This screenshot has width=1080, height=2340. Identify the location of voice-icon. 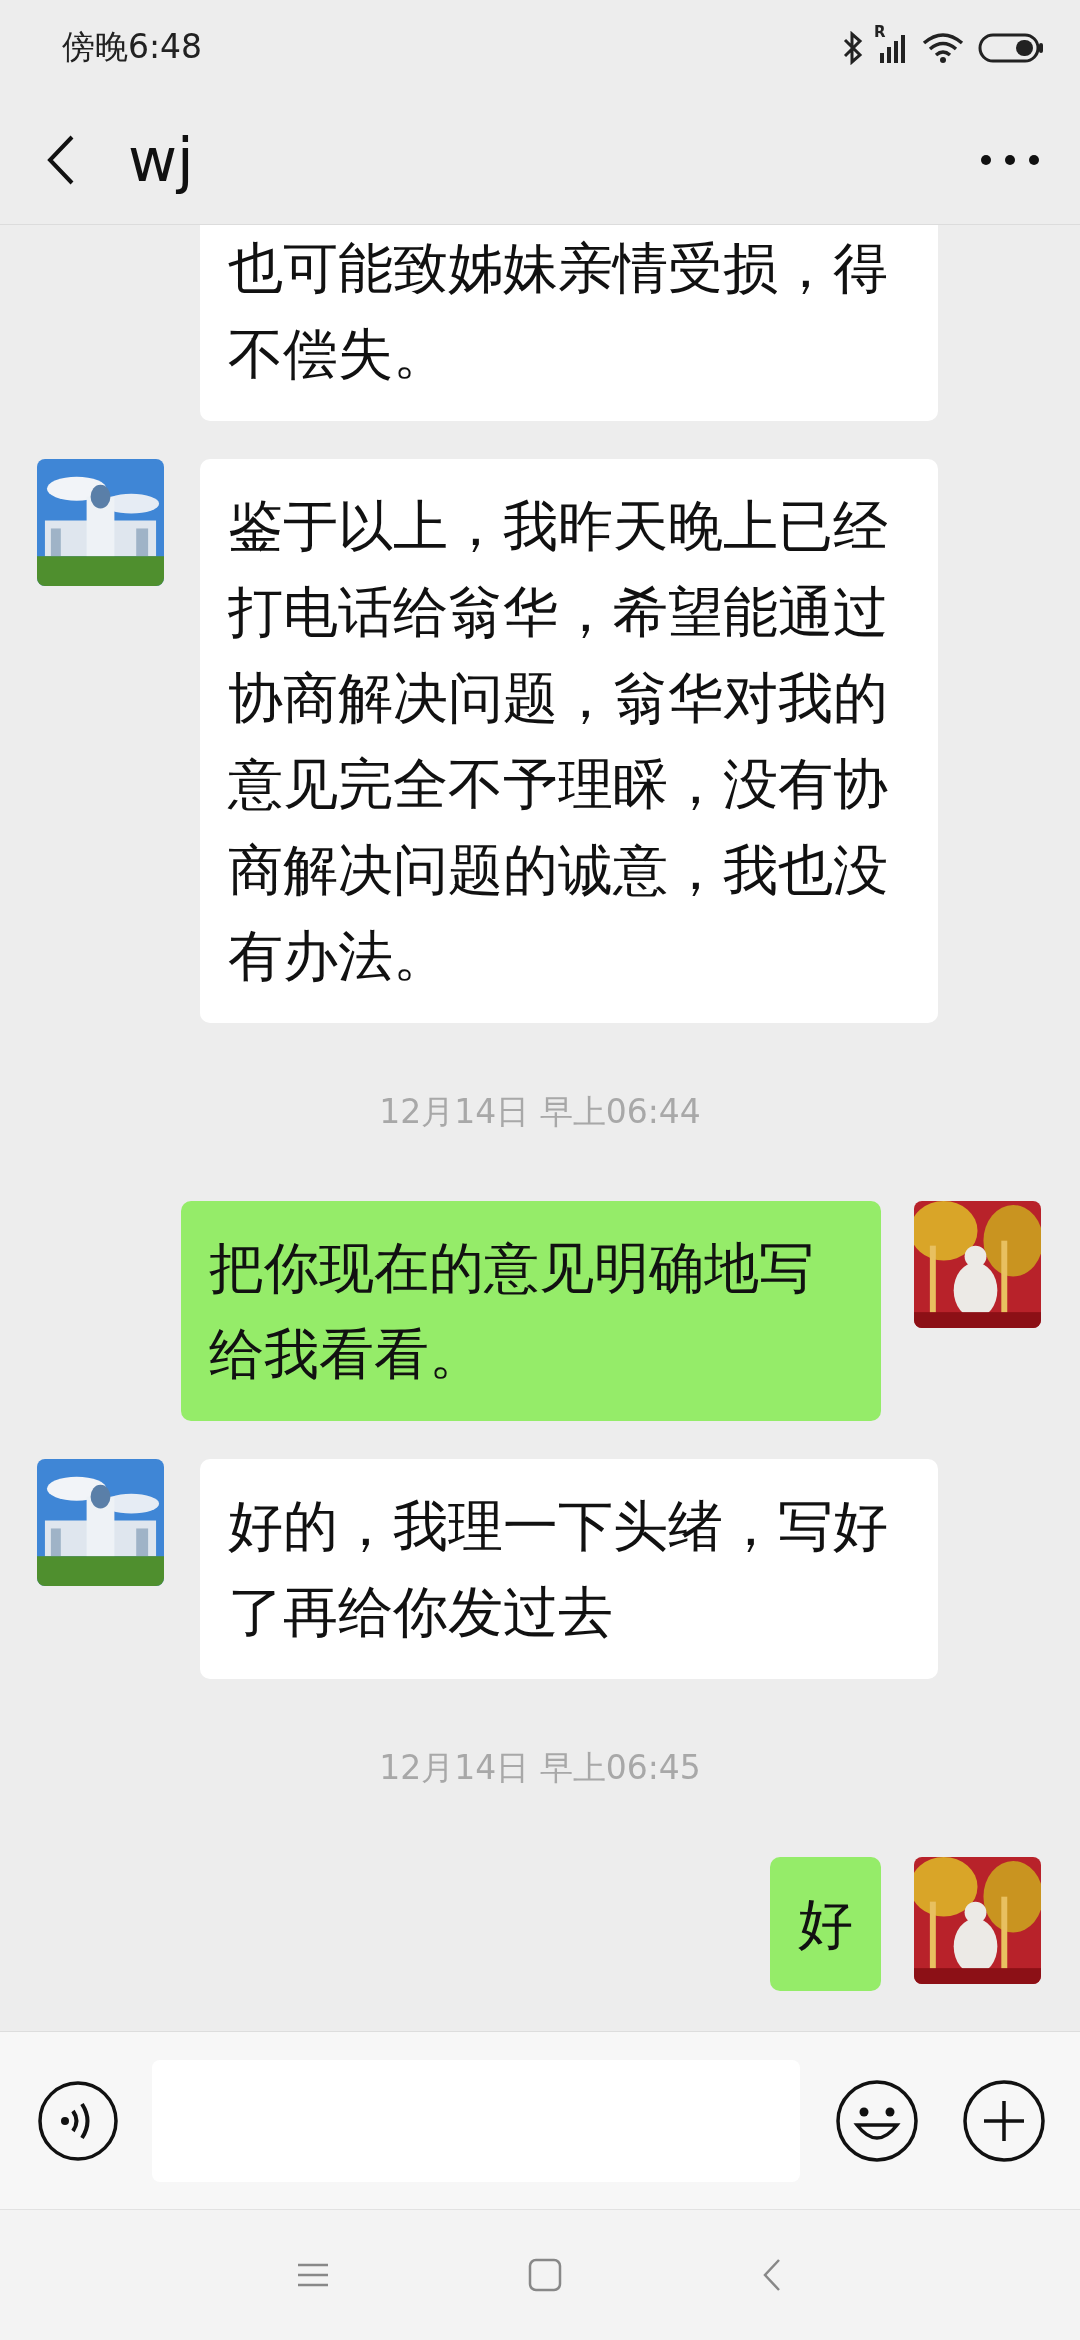
(78, 2120).